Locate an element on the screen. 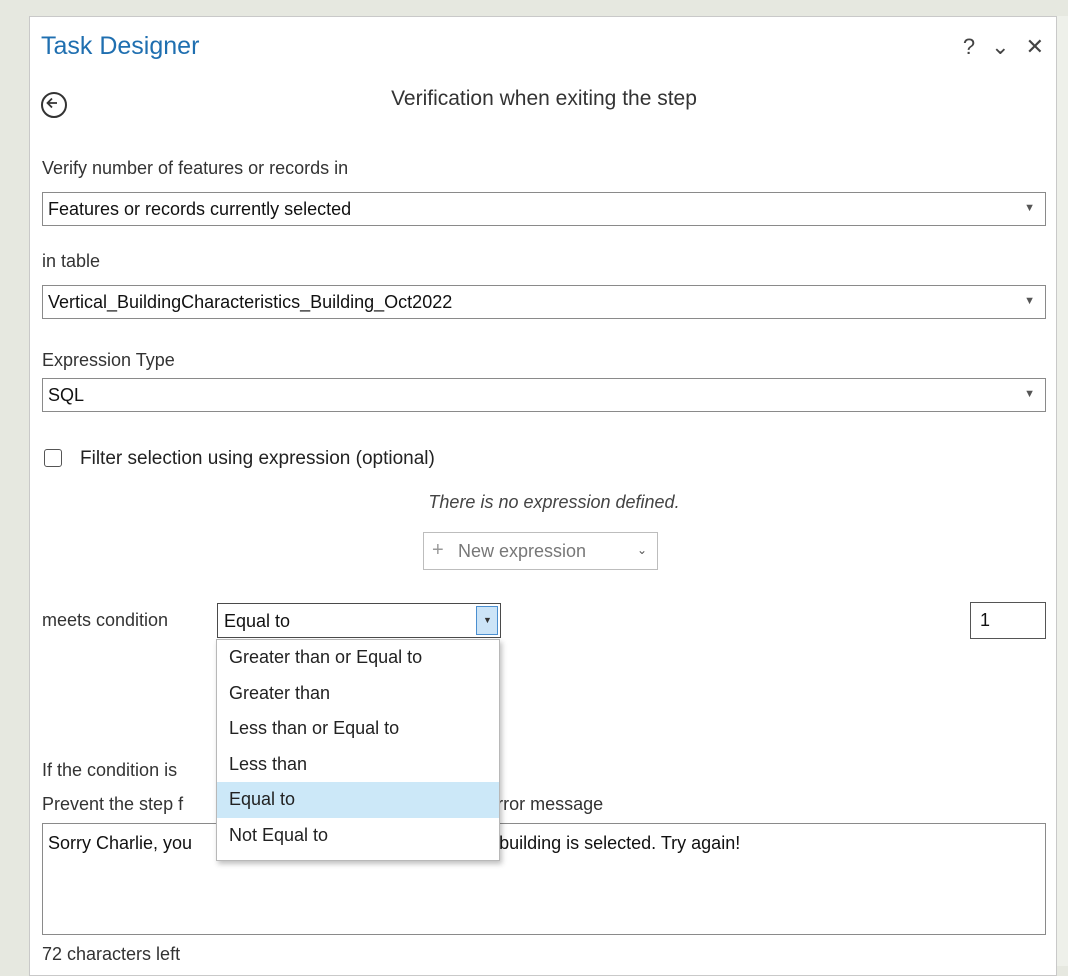 This screenshot has width=1068, height=976. expression-type-label: Expression Type is located at coordinates (108, 360).